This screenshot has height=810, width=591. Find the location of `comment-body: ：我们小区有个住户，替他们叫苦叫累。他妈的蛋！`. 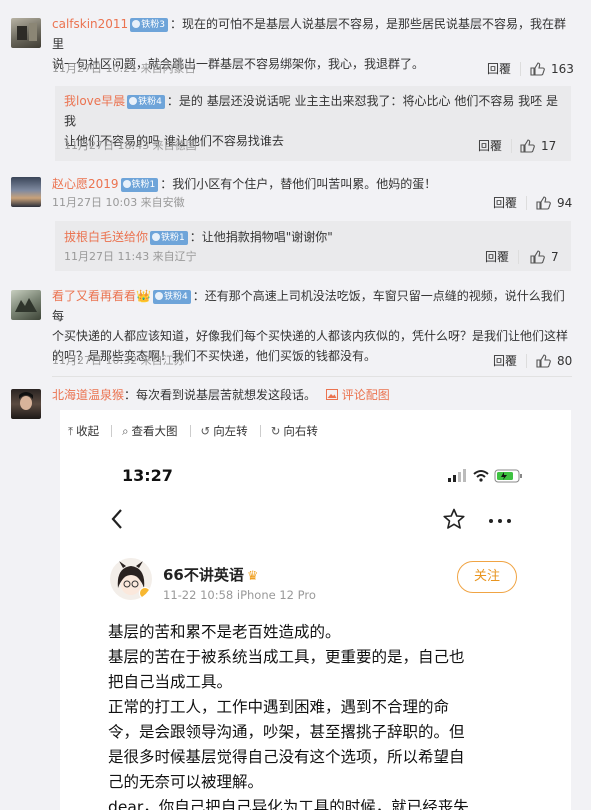

comment-body: ：我们小区有个住户，替他们叫苦叫累。他妈的蛋！ is located at coordinates (298, 184).